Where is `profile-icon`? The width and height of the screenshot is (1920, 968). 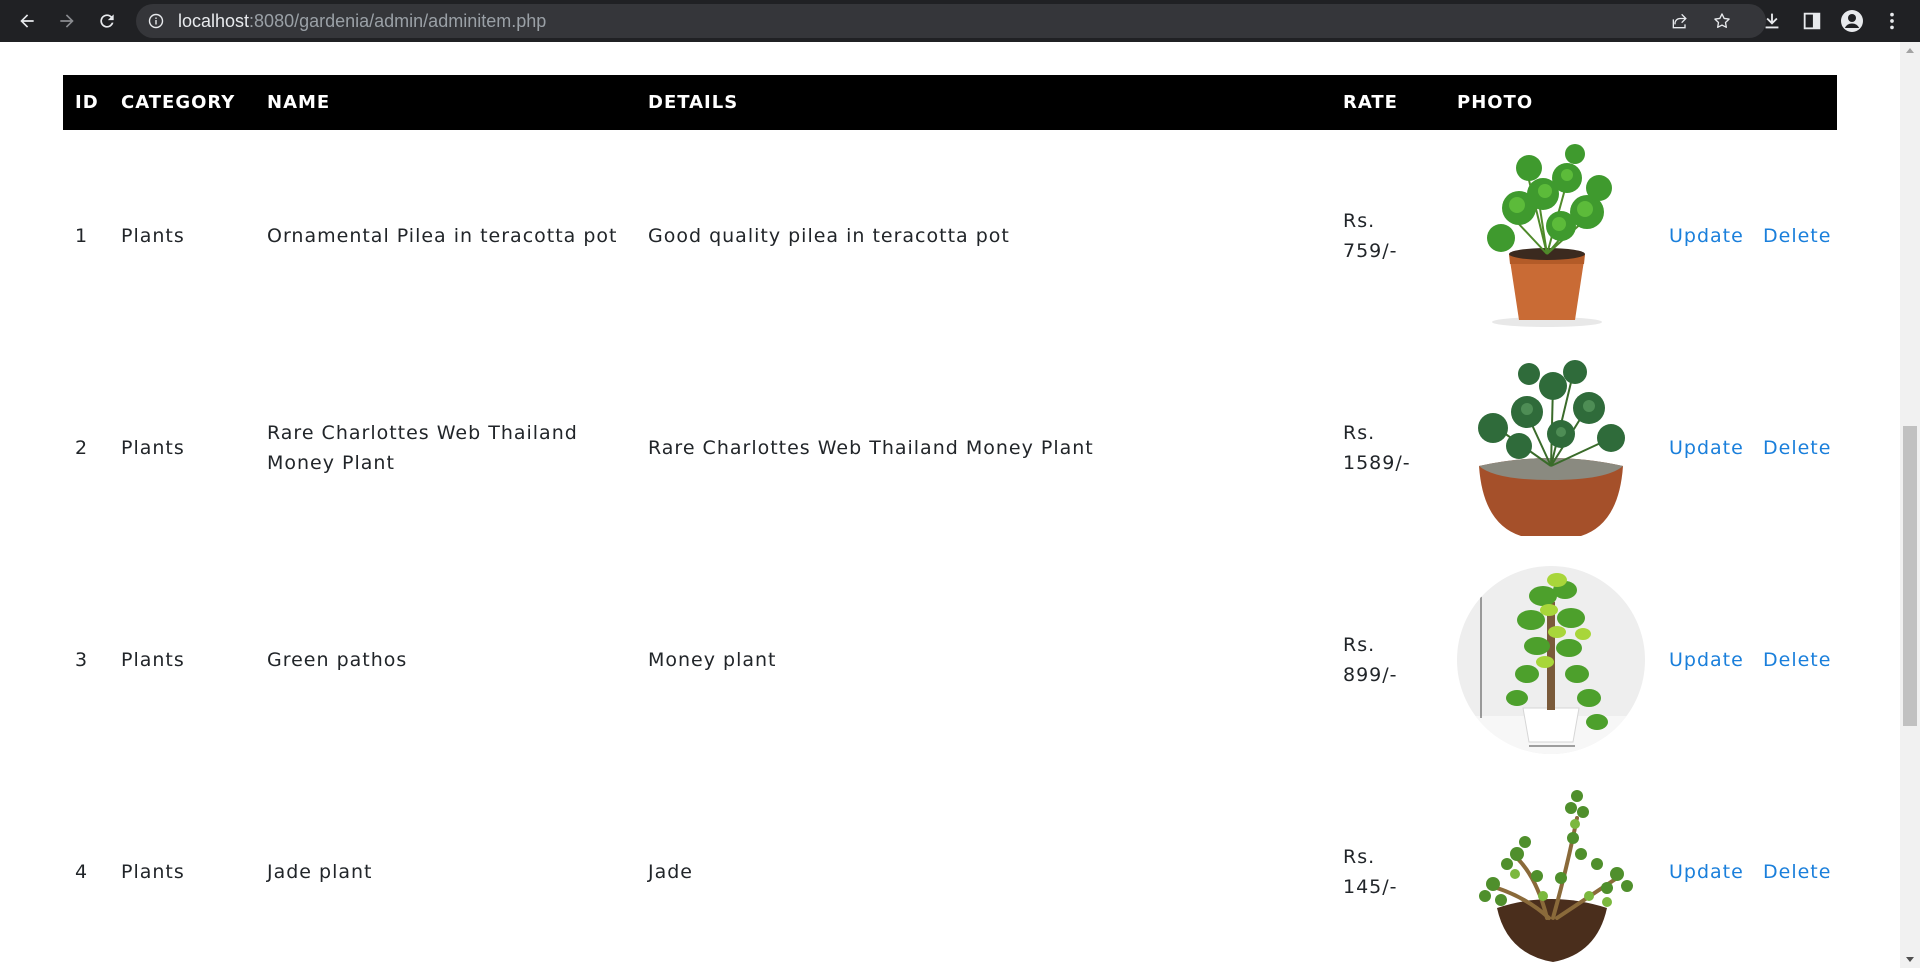
profile-icon is located at coordinates (1852, 21).